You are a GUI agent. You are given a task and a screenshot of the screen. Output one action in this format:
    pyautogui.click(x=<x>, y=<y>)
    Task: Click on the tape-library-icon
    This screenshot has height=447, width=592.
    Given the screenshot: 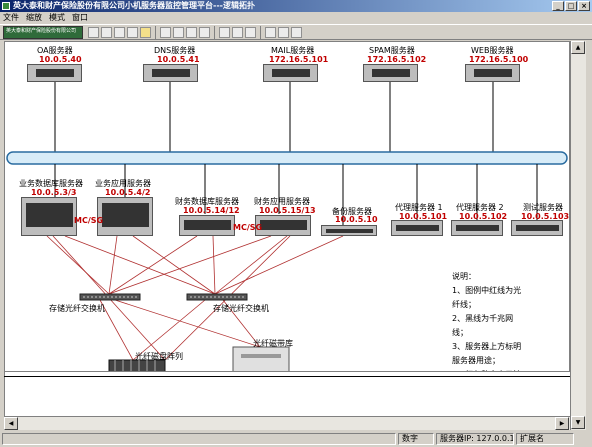 What is the action you would take?
    pyautogui.click(x=261, y=358)
    